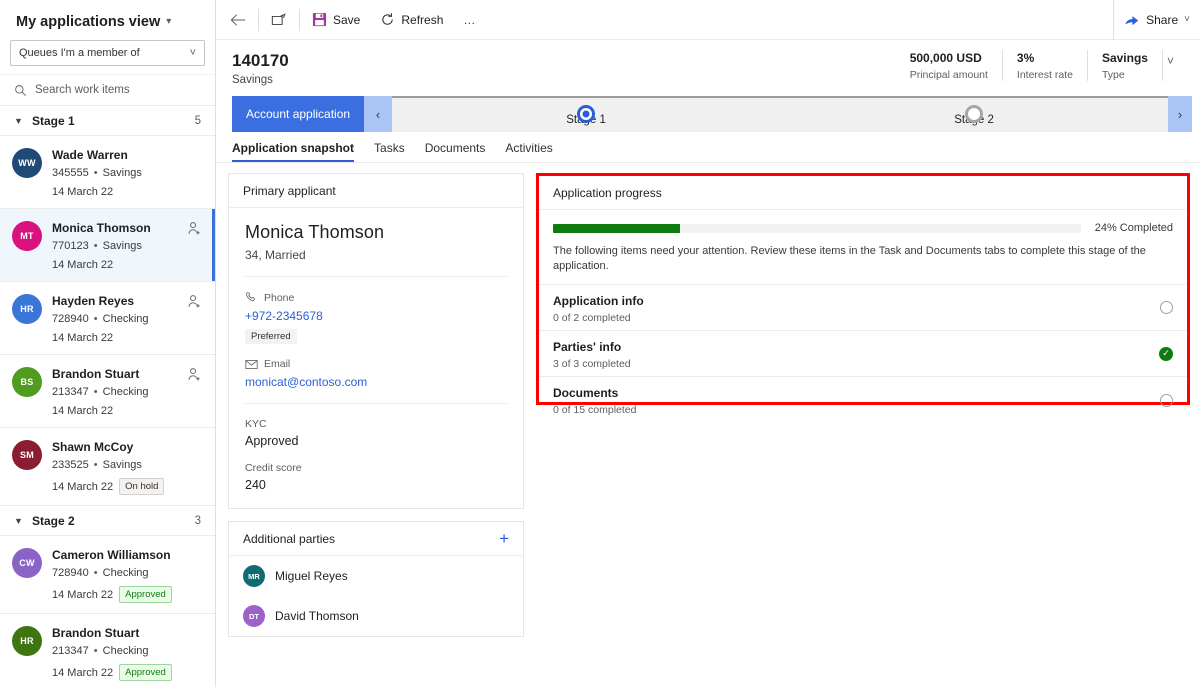 The width and height of the screenshot is (1200, 687). Describe the element at coordinates (336, 20) in the screenshot. I see `save-button: Save` at that location.